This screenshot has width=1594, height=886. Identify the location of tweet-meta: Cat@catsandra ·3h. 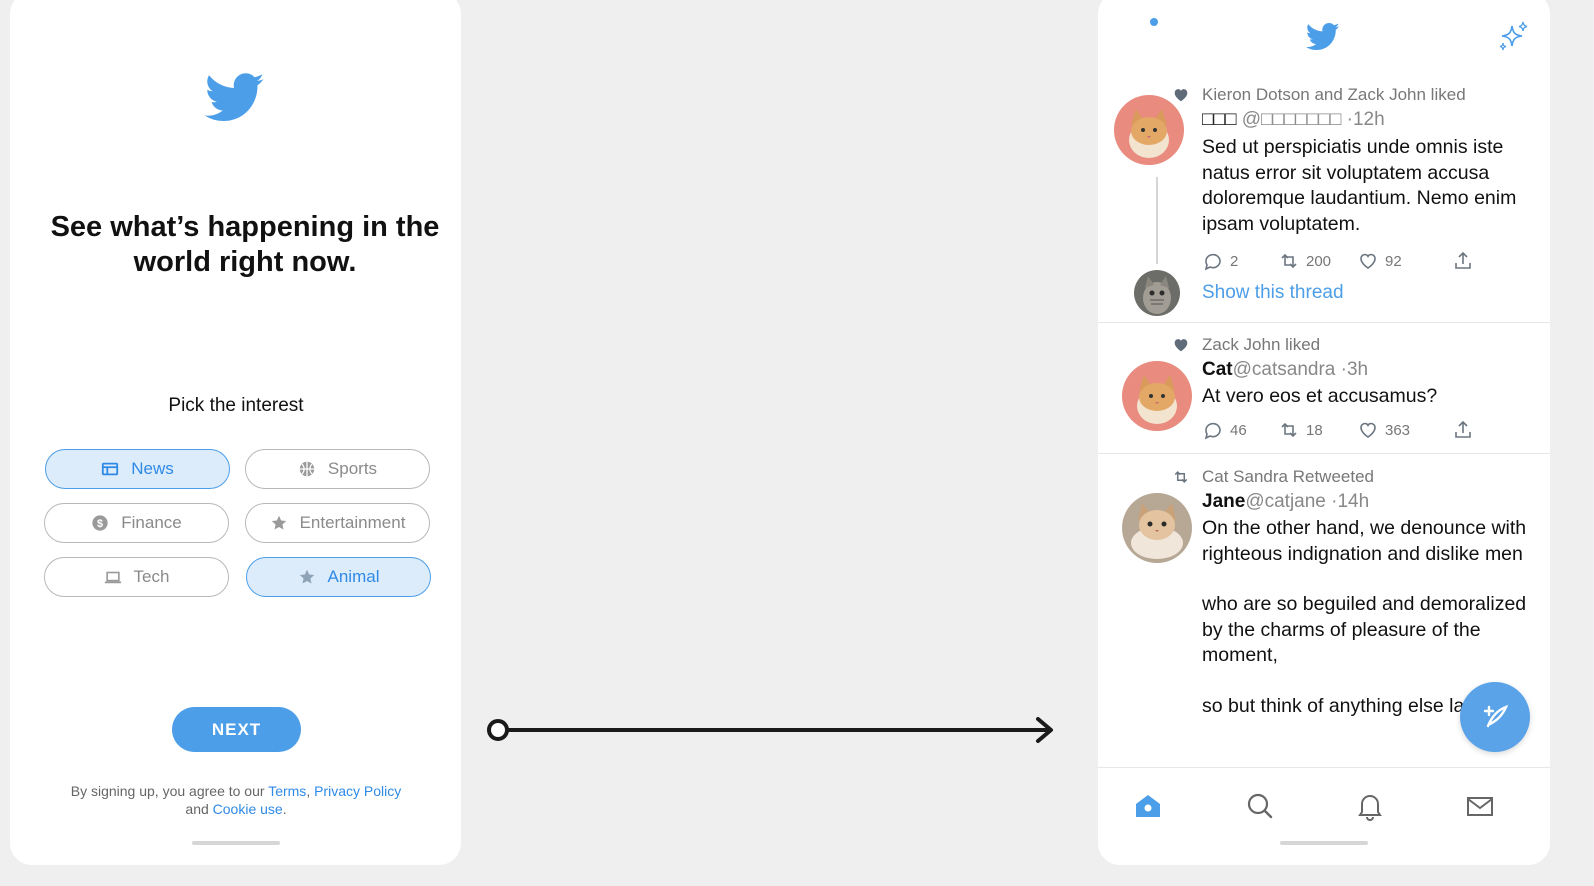
(1285, 370).